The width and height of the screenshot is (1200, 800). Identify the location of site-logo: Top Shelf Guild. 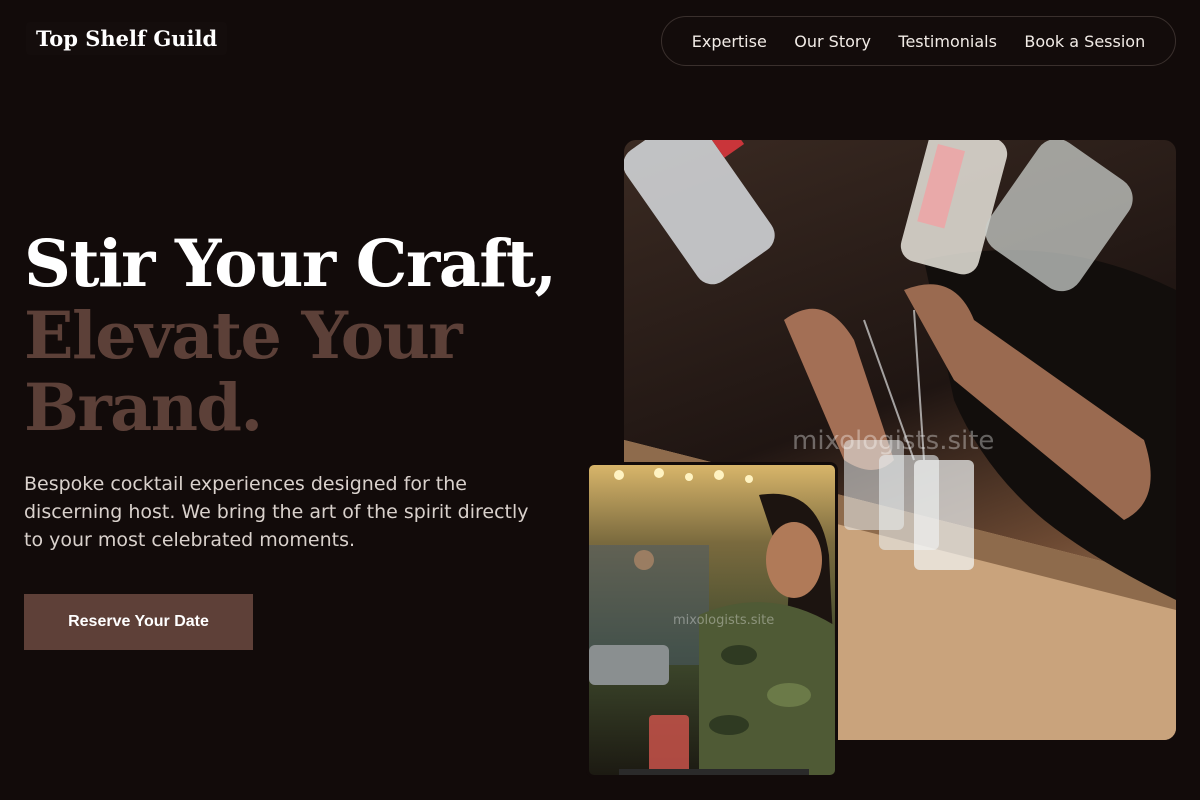
(127, 38).